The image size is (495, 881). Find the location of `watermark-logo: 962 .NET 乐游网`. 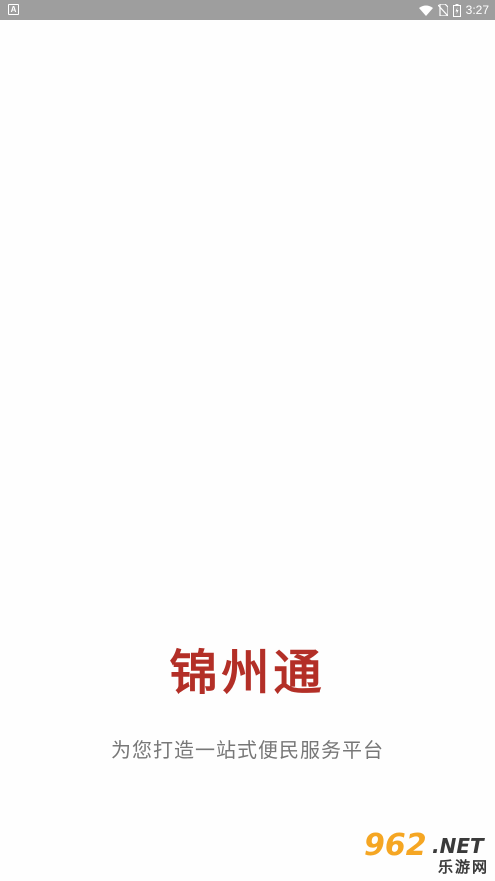

watermark-logo: 962 .NET 乐游网 is located at coordinates (424, 853).